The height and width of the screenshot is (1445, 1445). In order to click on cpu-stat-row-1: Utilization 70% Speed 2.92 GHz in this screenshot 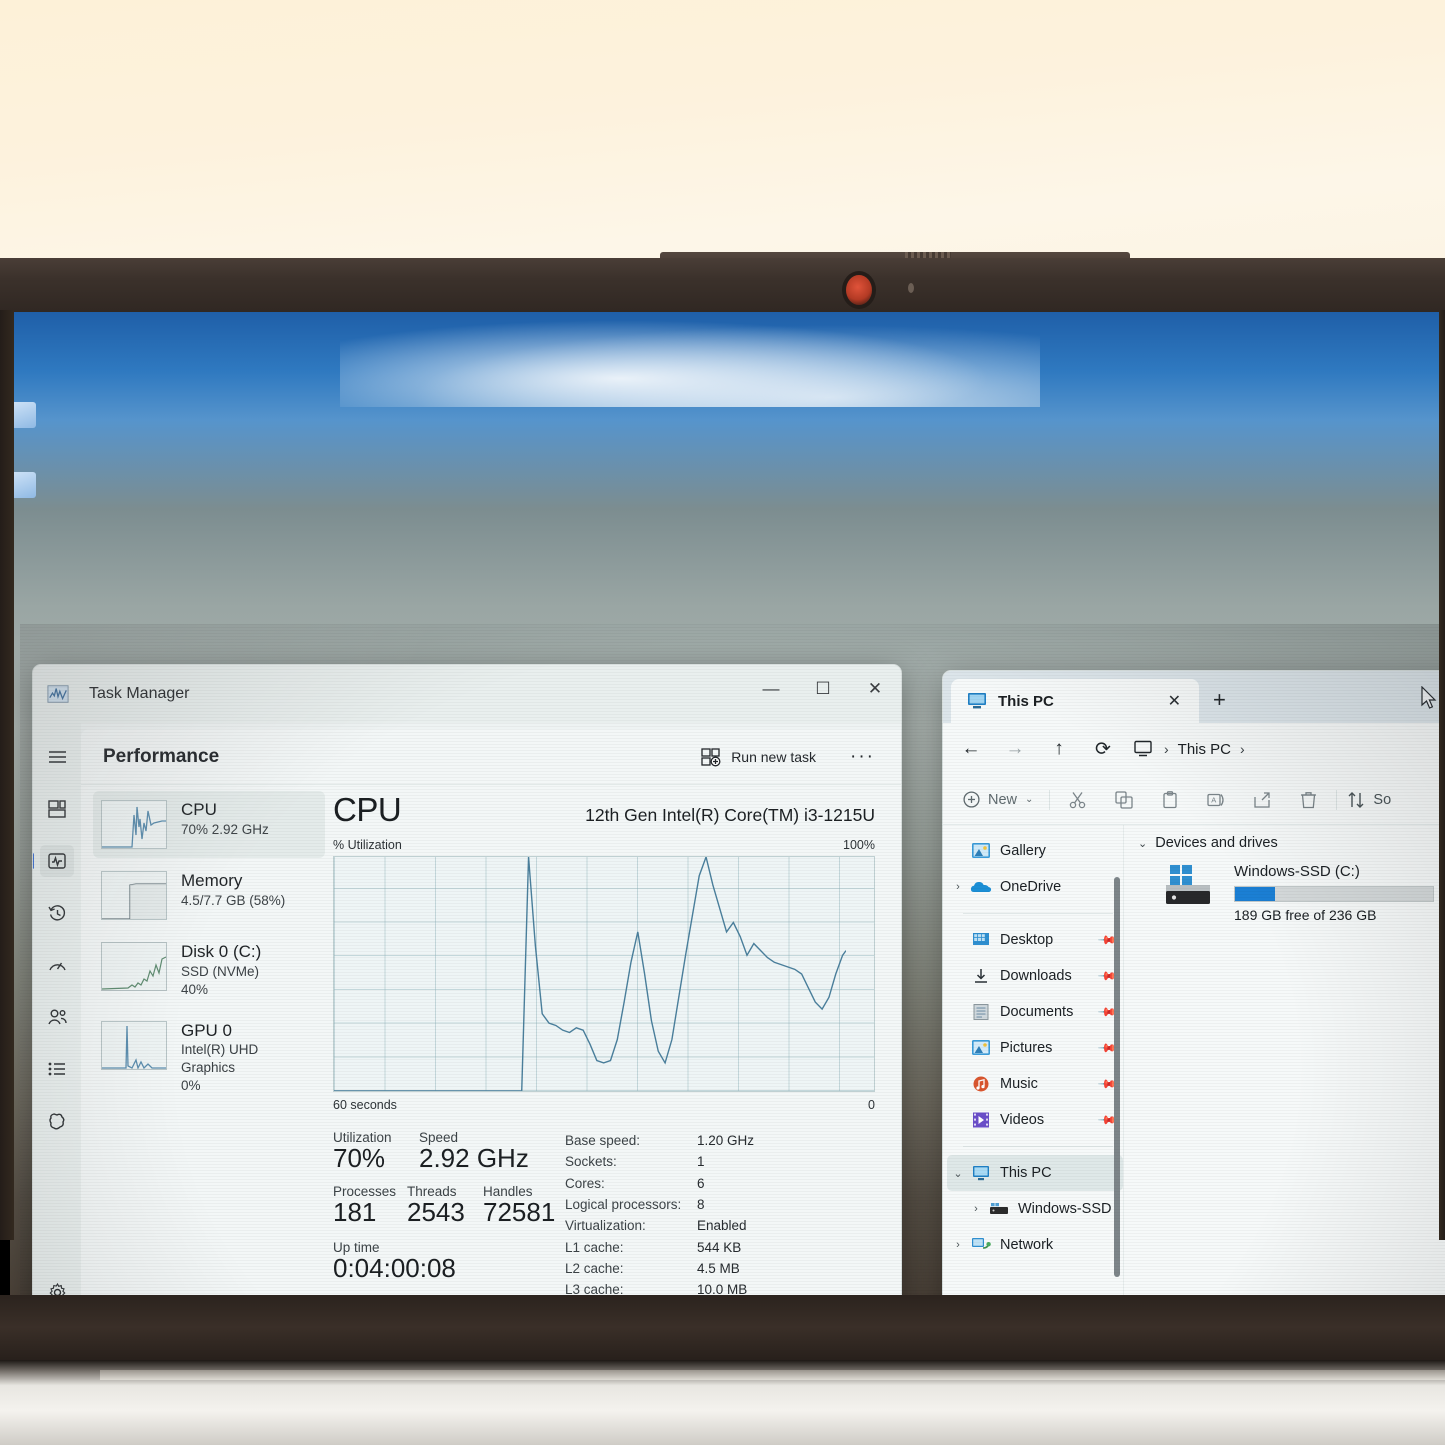, I will do `click(449, 1152)`.